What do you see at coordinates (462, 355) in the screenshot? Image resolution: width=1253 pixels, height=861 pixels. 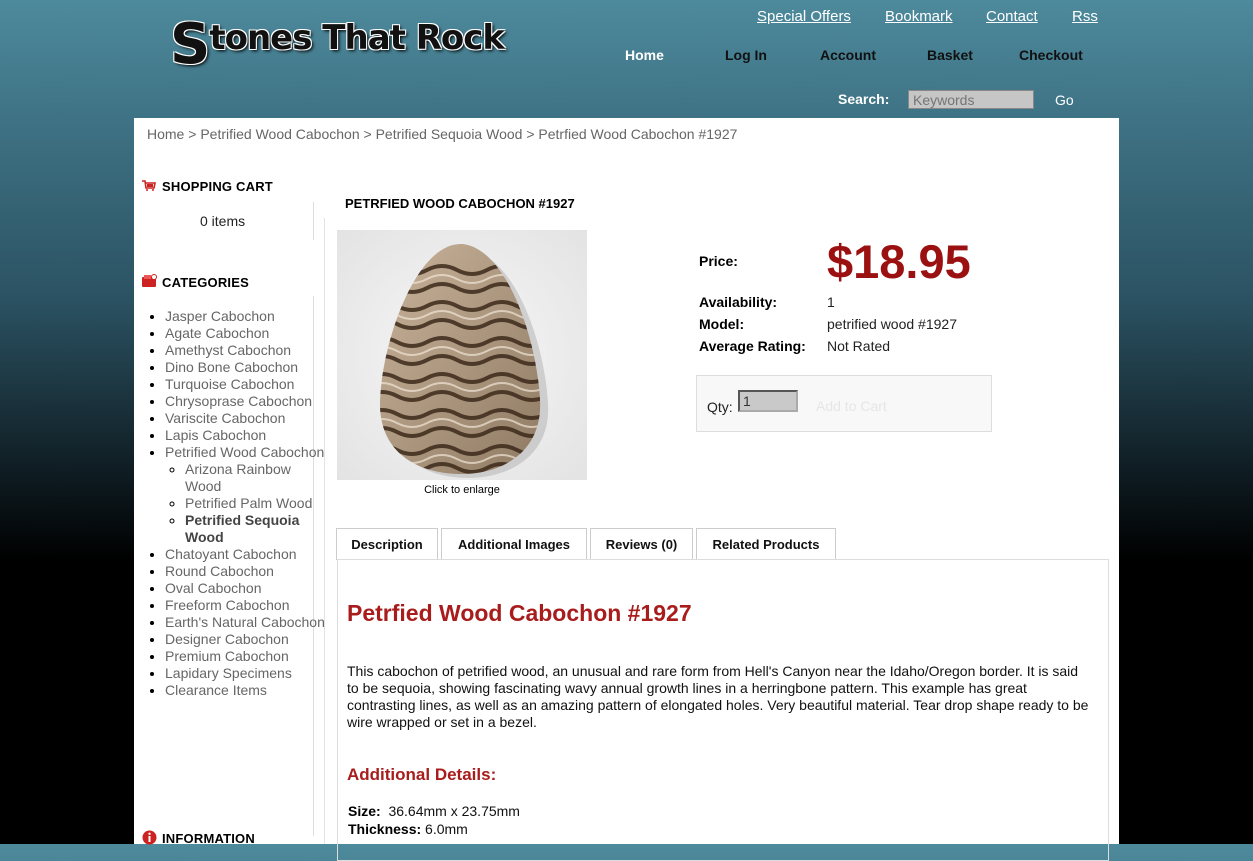 I see `product-image` at bounding box center [462, 355].